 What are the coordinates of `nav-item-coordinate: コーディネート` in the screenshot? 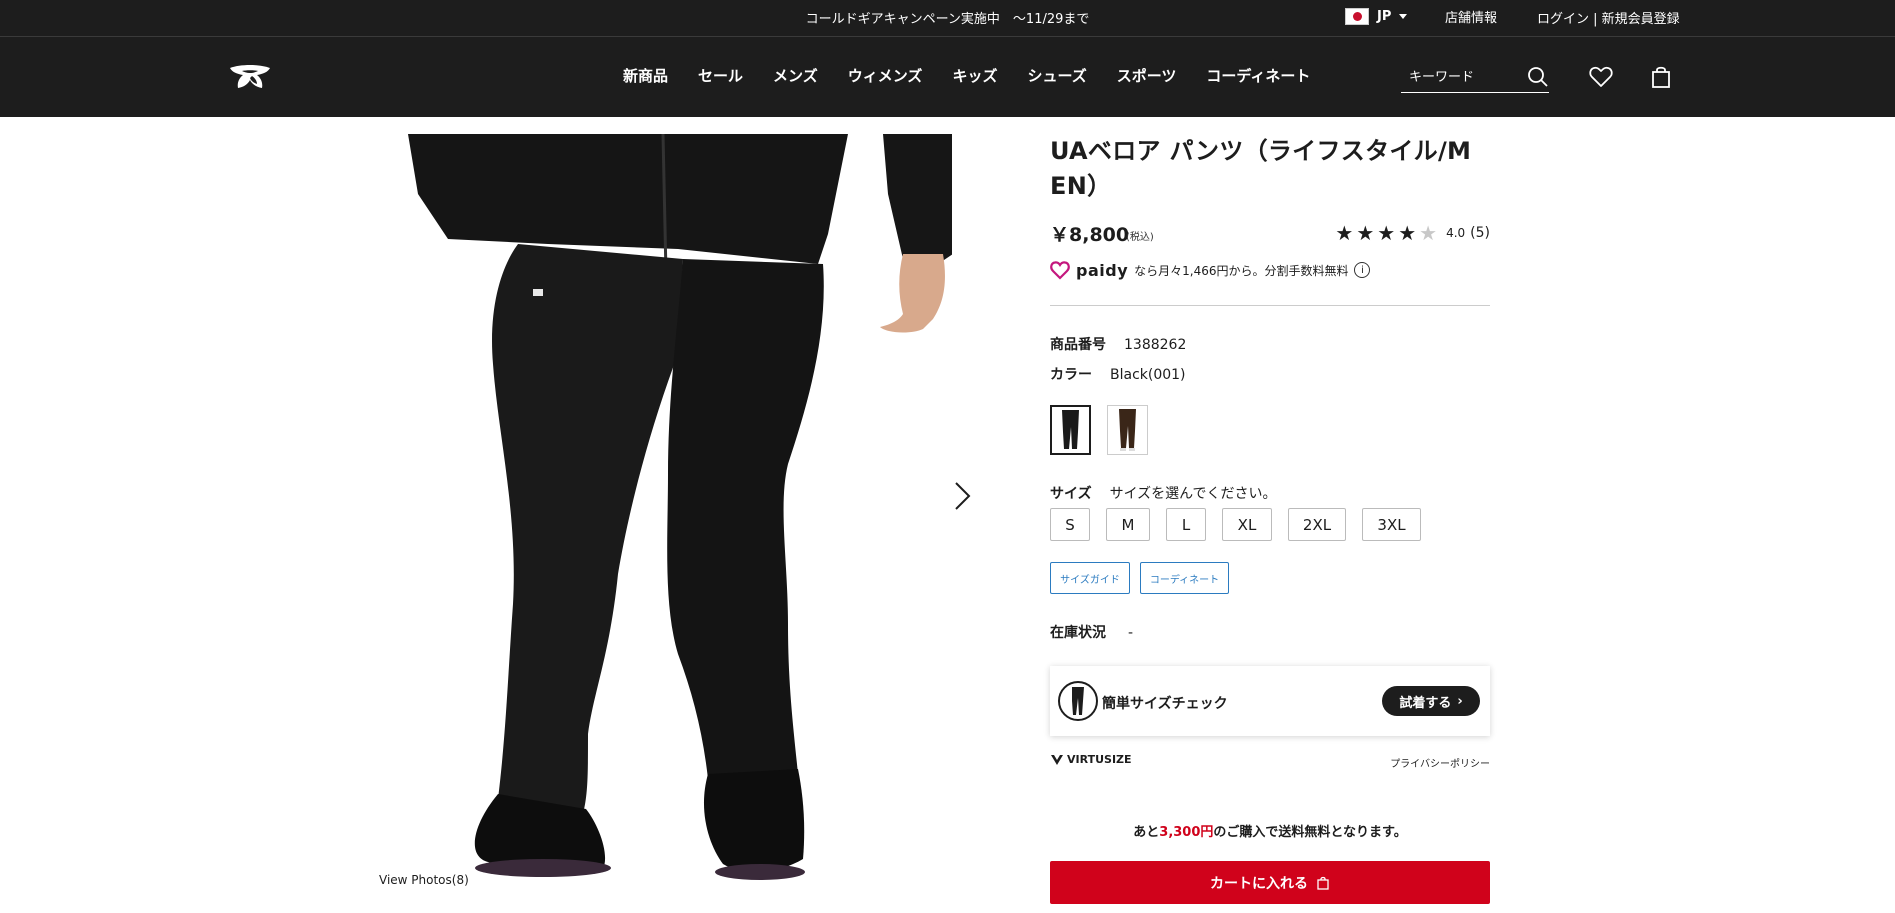 It's located at (1258, 75).